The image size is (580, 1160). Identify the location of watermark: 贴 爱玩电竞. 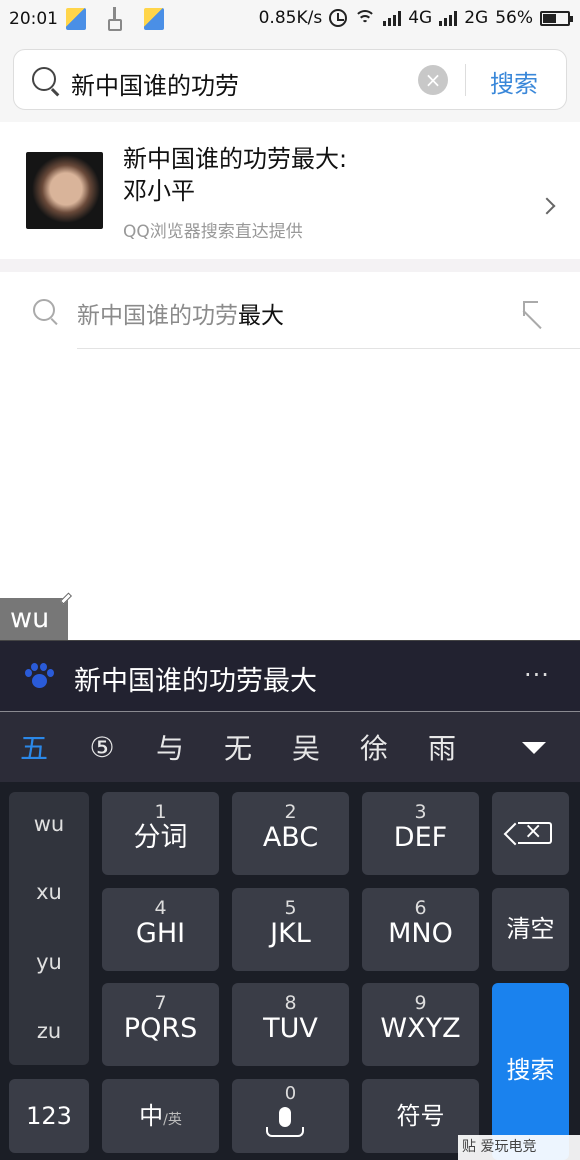
(519, 1147).